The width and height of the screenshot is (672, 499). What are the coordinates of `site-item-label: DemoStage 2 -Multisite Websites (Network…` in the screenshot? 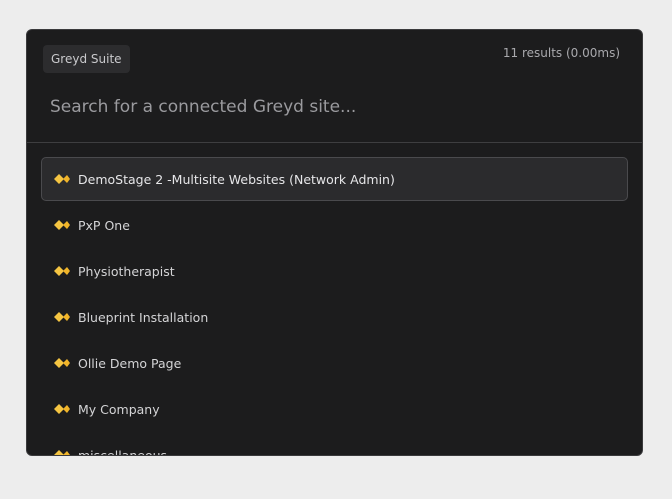 It's located at (236, 179).